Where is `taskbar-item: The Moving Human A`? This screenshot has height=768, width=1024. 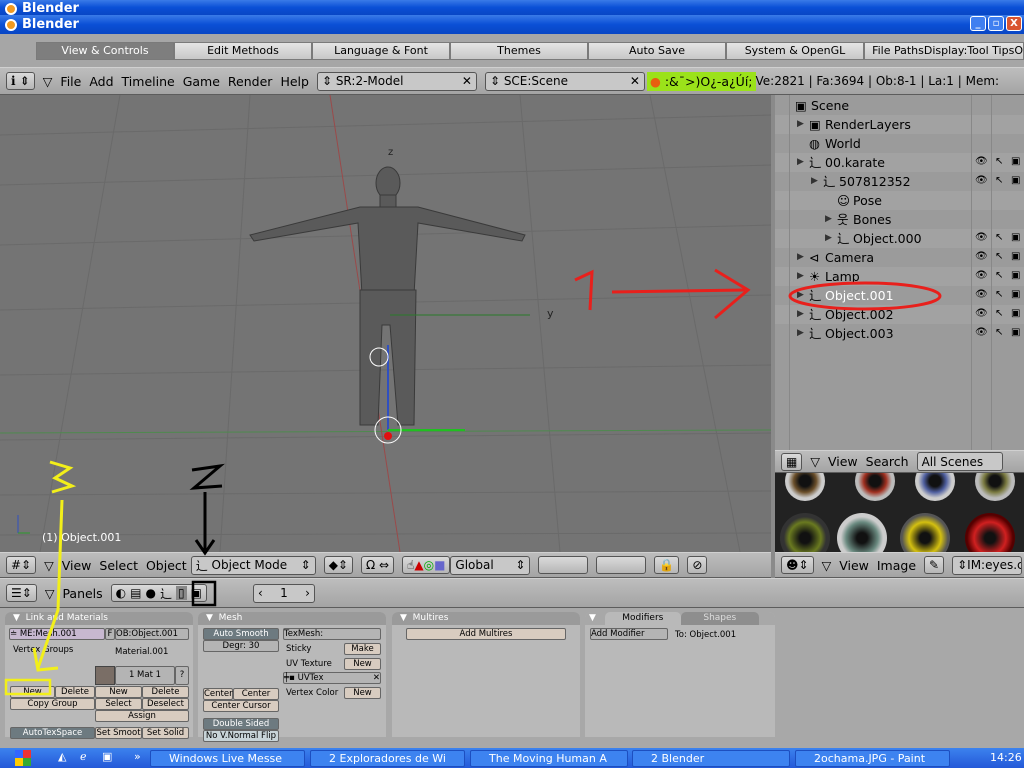
taskbar-item: The Moving Human A is located at coordinates (549, 758).